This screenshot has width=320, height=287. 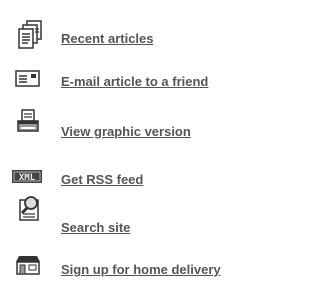 I want to click on printer-icon, so click(x=29, y=121).